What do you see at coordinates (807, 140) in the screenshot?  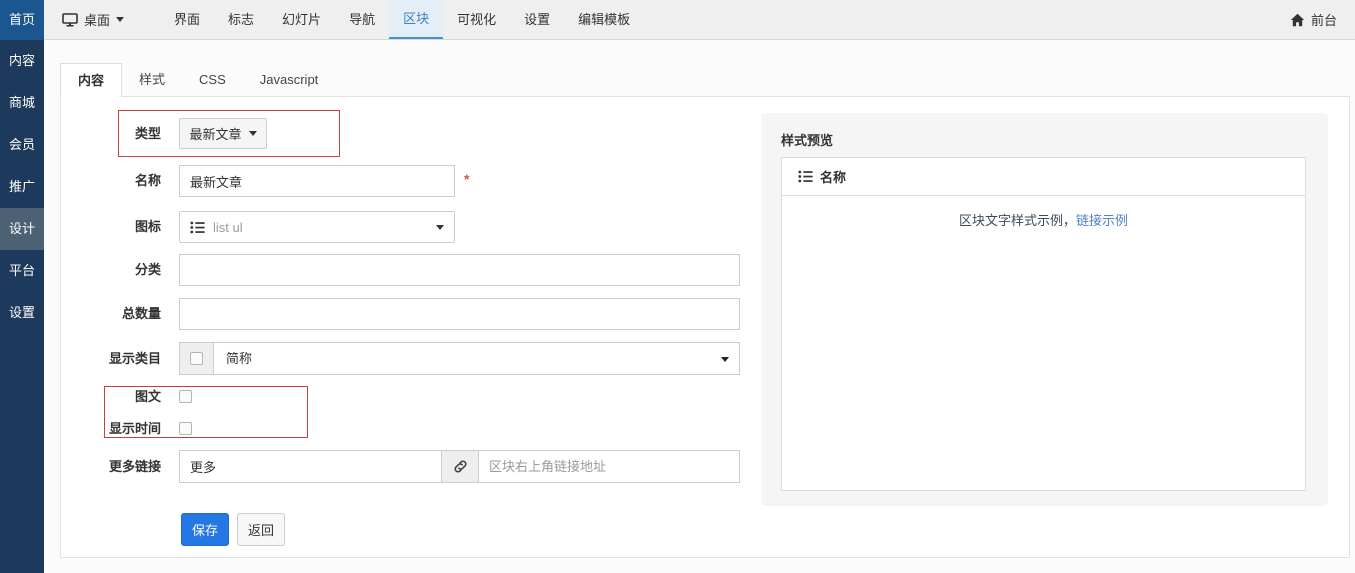 I see `style-preview-title: 样式预览` at bounding box center [807, 140].